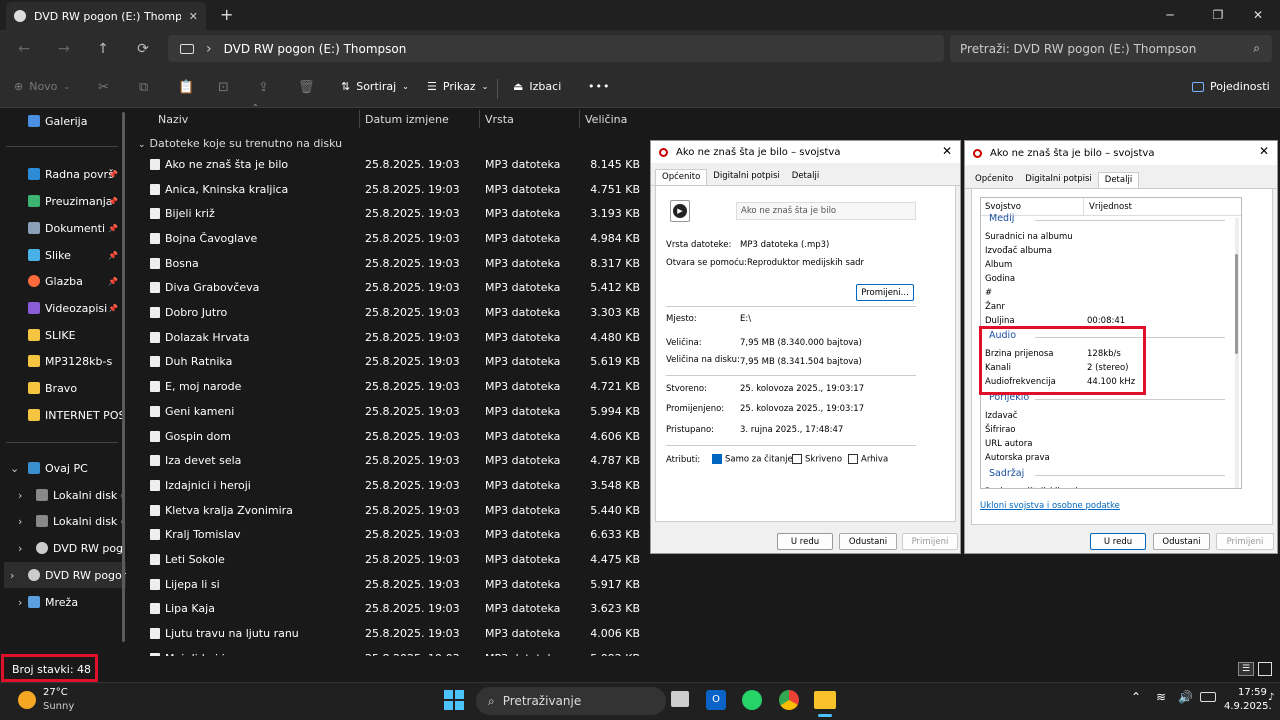 The image size is (1280, 720). What do you see at coordinates (1185, 697) in the screenshot?
I see `volume-icon: 🔊` at bounding box center [1185, 697].